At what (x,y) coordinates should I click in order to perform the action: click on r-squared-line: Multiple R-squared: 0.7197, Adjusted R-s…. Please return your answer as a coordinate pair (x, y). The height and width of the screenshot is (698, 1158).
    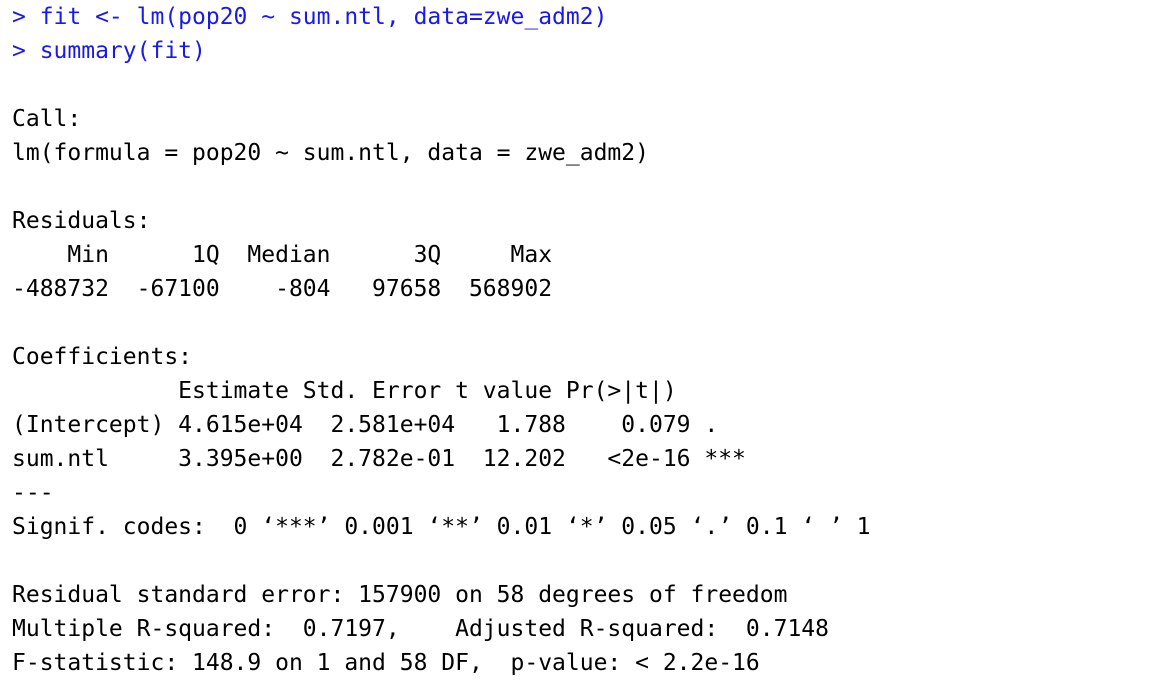
    Looking at the image, I should click on (427, 629).